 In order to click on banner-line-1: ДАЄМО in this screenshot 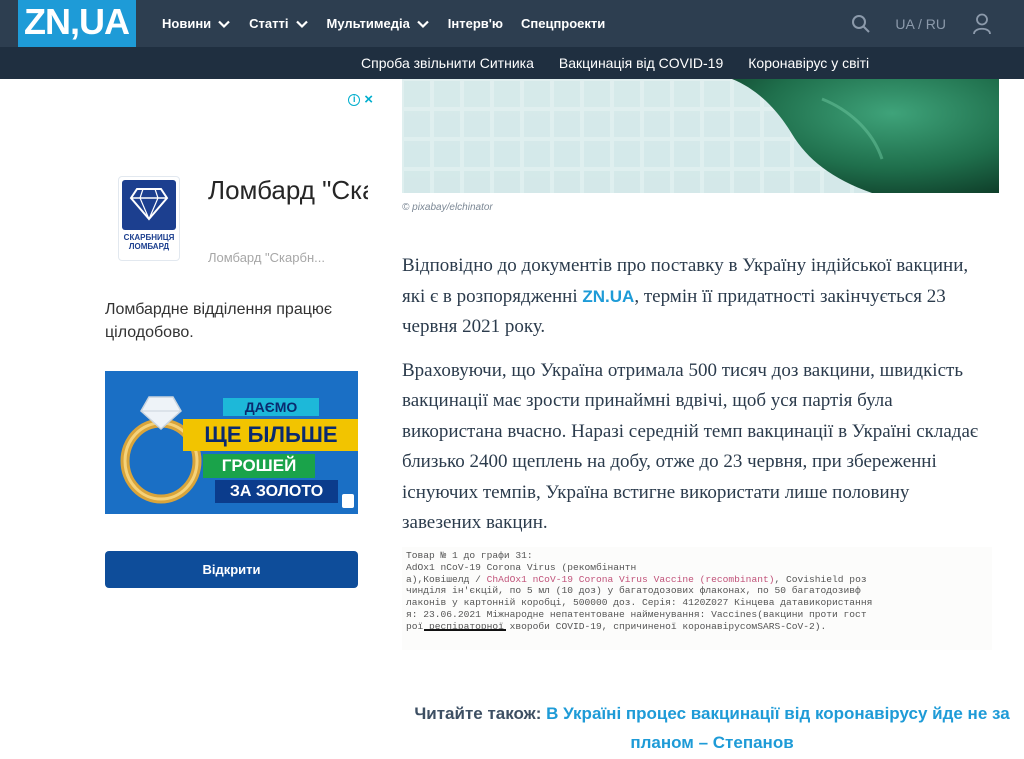, I will do `click(271, 407)`.